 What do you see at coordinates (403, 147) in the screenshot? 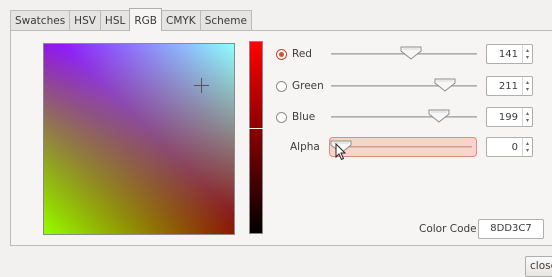
I see `alpha-slider` at bounding box center [403, 147].